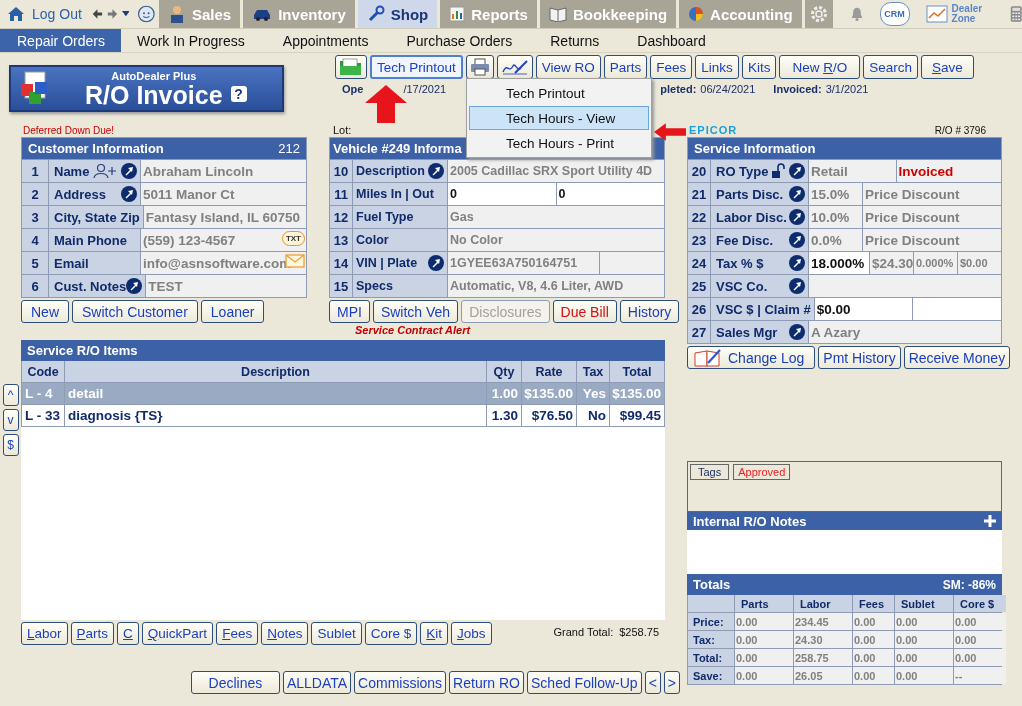 This screenshot has width=1022, height=706. I want to click on table-cell: detail, so click(275, 393).